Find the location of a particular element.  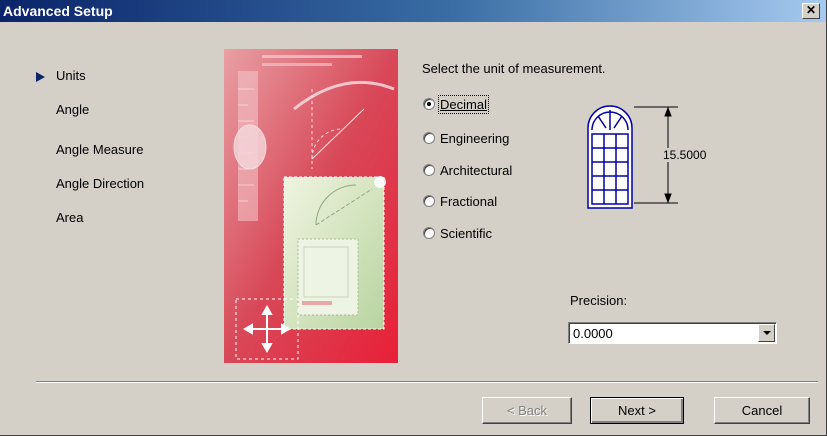

current-step-arrow-icon is located at coordinates (40, 77).